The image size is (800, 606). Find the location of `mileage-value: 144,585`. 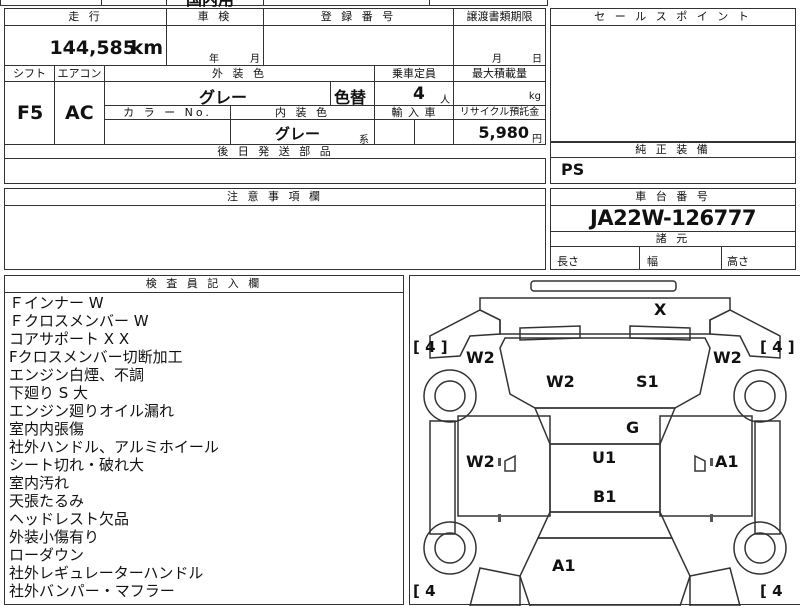

mileage-value: 144,585 is located at coordinates (92, 48).